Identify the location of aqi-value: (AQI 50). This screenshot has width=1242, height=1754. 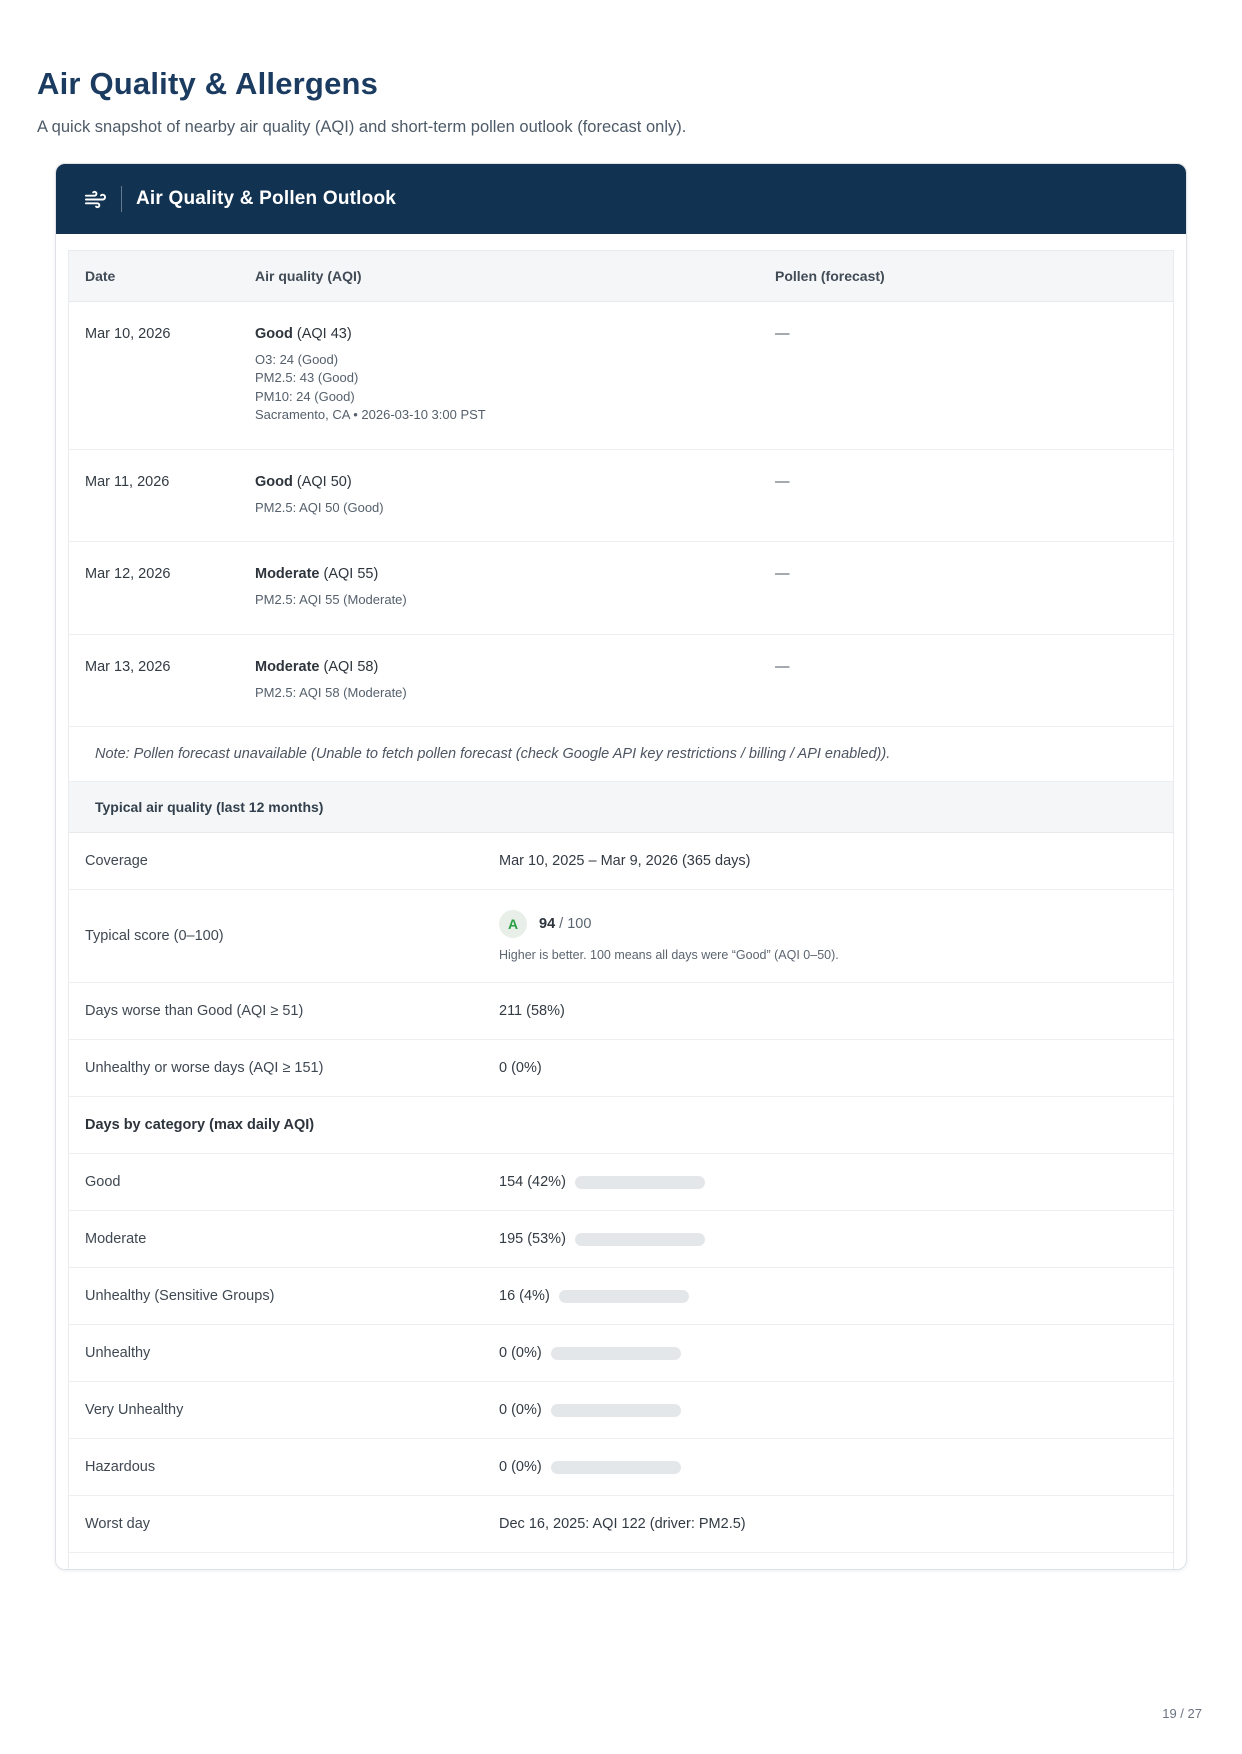
(324, 481).